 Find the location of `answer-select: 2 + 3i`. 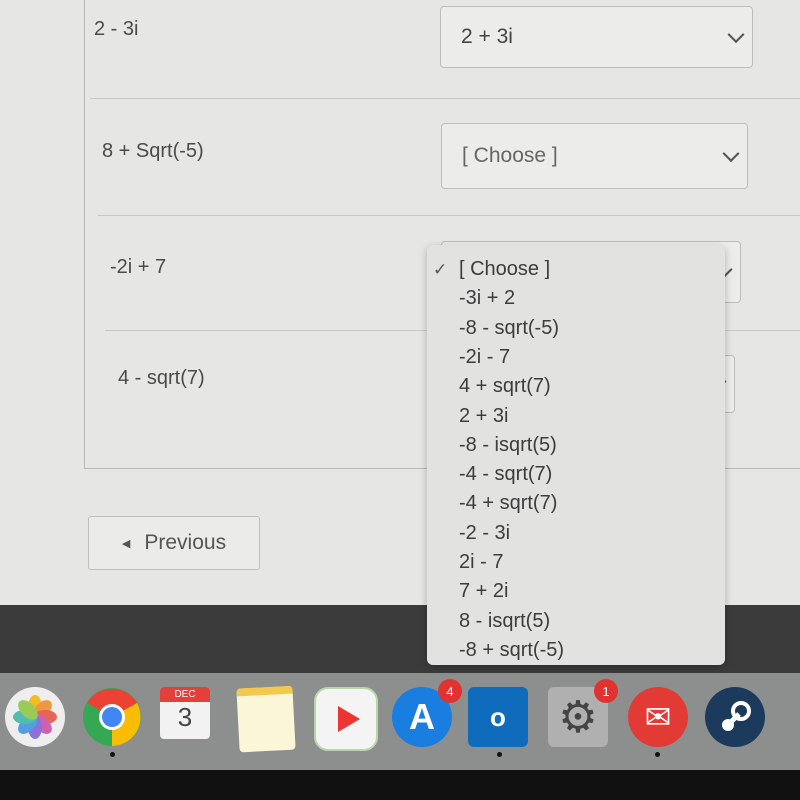

answer-select: 2 + 3i is located at coordinates (596, 37).